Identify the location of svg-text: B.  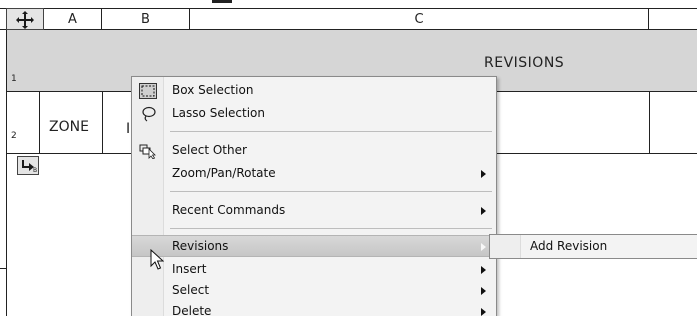
(35, 170).